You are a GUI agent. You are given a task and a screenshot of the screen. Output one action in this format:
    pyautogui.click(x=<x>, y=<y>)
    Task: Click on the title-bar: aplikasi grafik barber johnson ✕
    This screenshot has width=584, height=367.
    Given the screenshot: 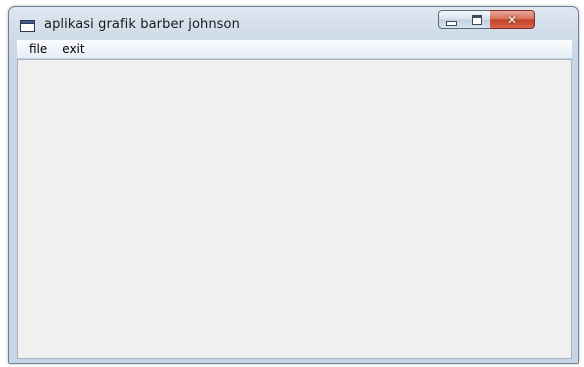 What is the action you would take?
    pyautogui.click(x=293, y=23)
    